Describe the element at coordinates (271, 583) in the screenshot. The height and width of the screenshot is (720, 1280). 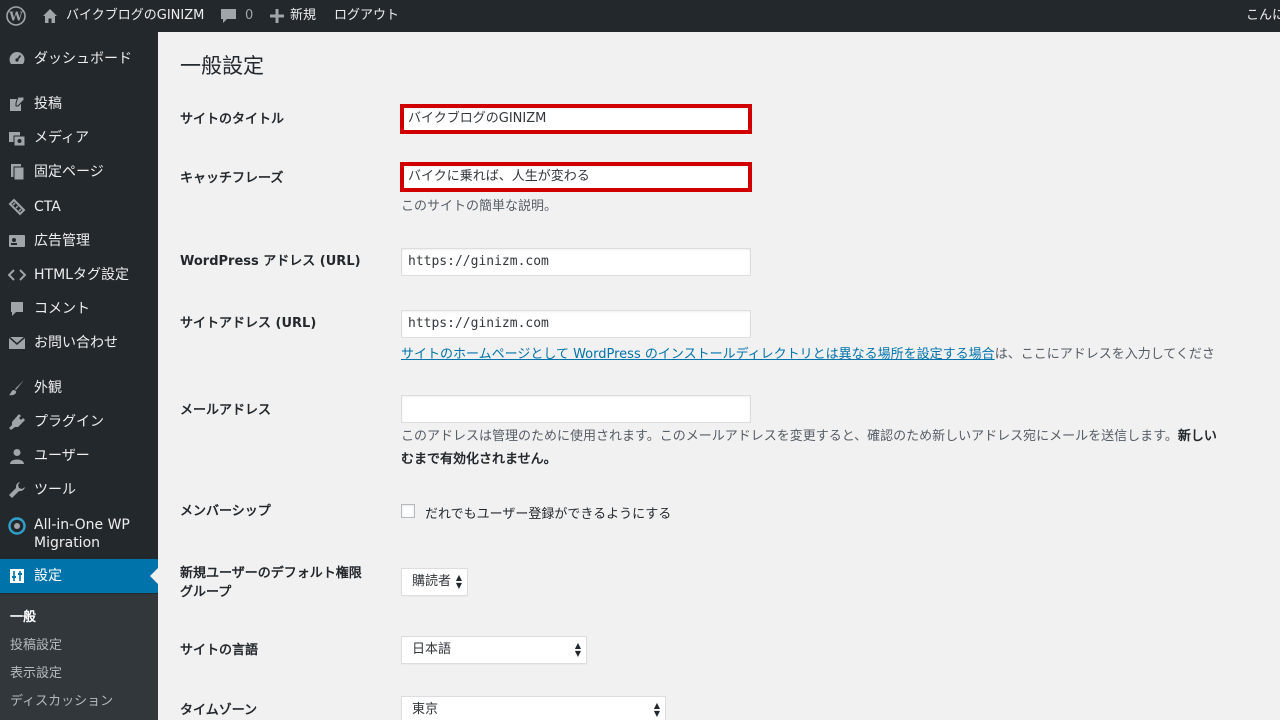
I see `default-role-label: 新規ユーザーのデフォルト権限 グループ` at that location.